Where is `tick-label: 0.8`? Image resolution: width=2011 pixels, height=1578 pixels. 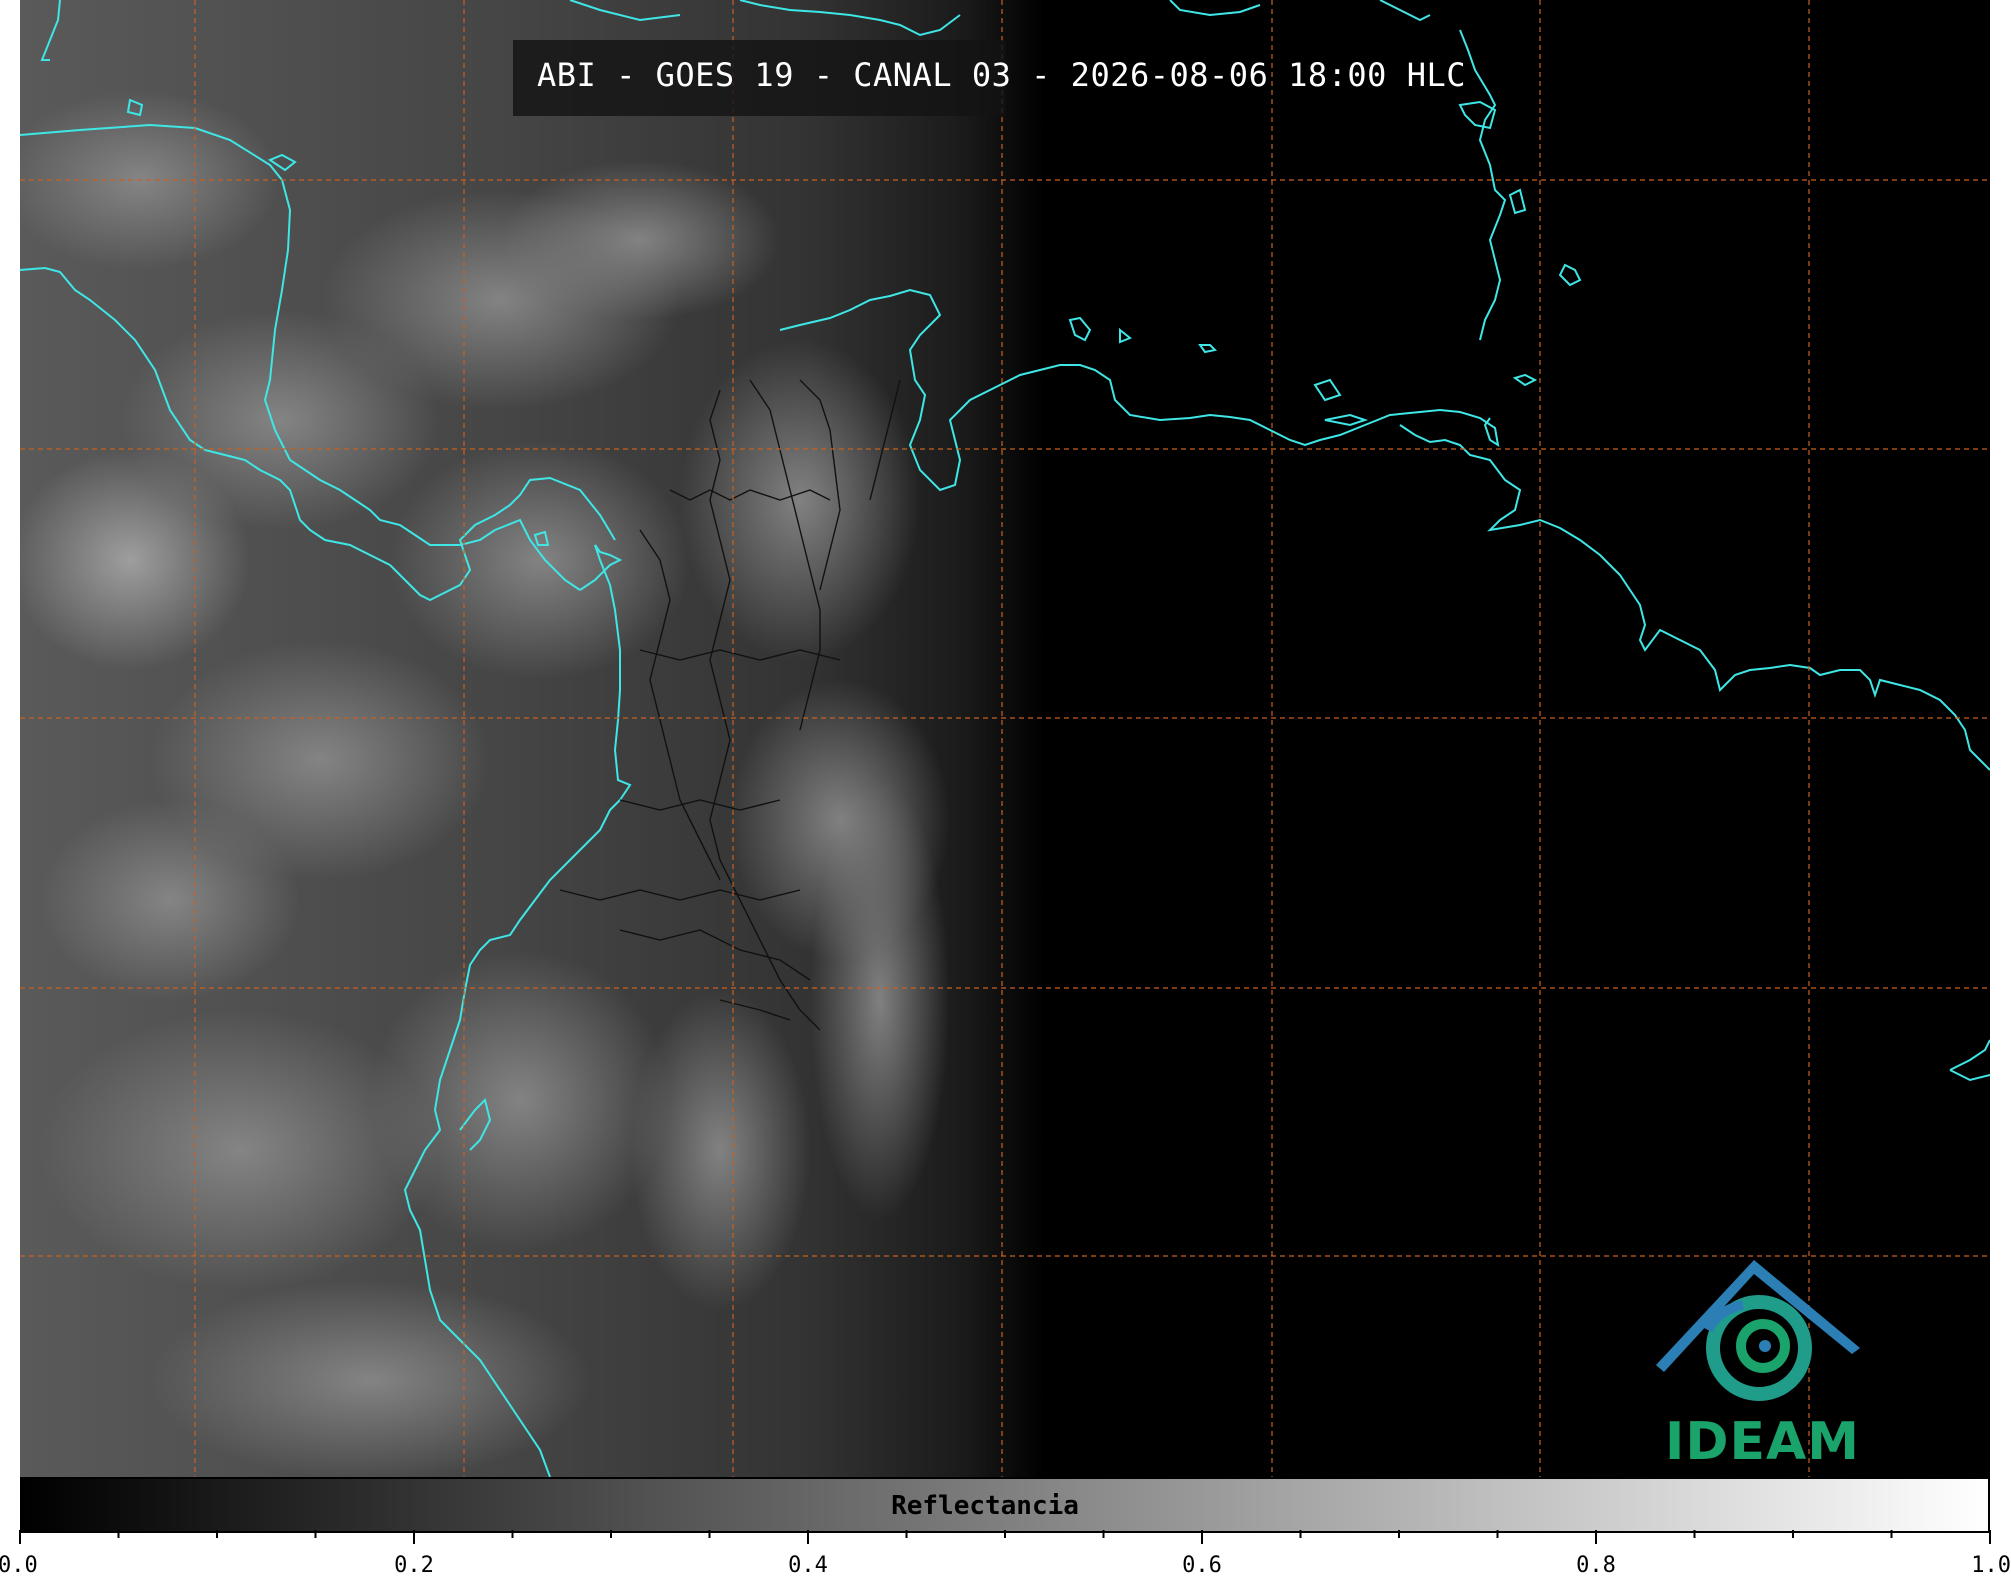 tick-label: 0.8 is located at coordinates (1596, 1565).